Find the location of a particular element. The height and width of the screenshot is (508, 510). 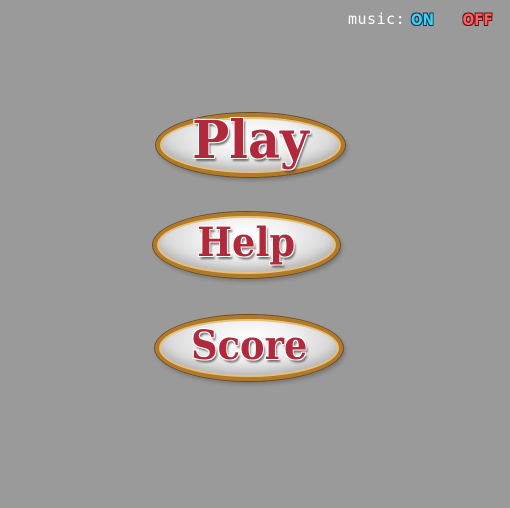

score-button-label: Score is located at coordinates (249, 345).